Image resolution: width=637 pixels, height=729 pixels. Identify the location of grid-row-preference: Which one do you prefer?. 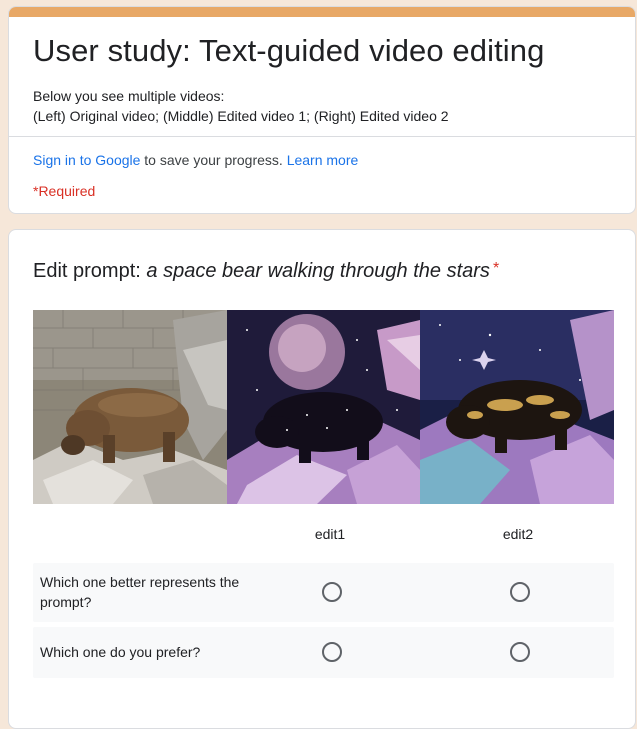
(323, 652).